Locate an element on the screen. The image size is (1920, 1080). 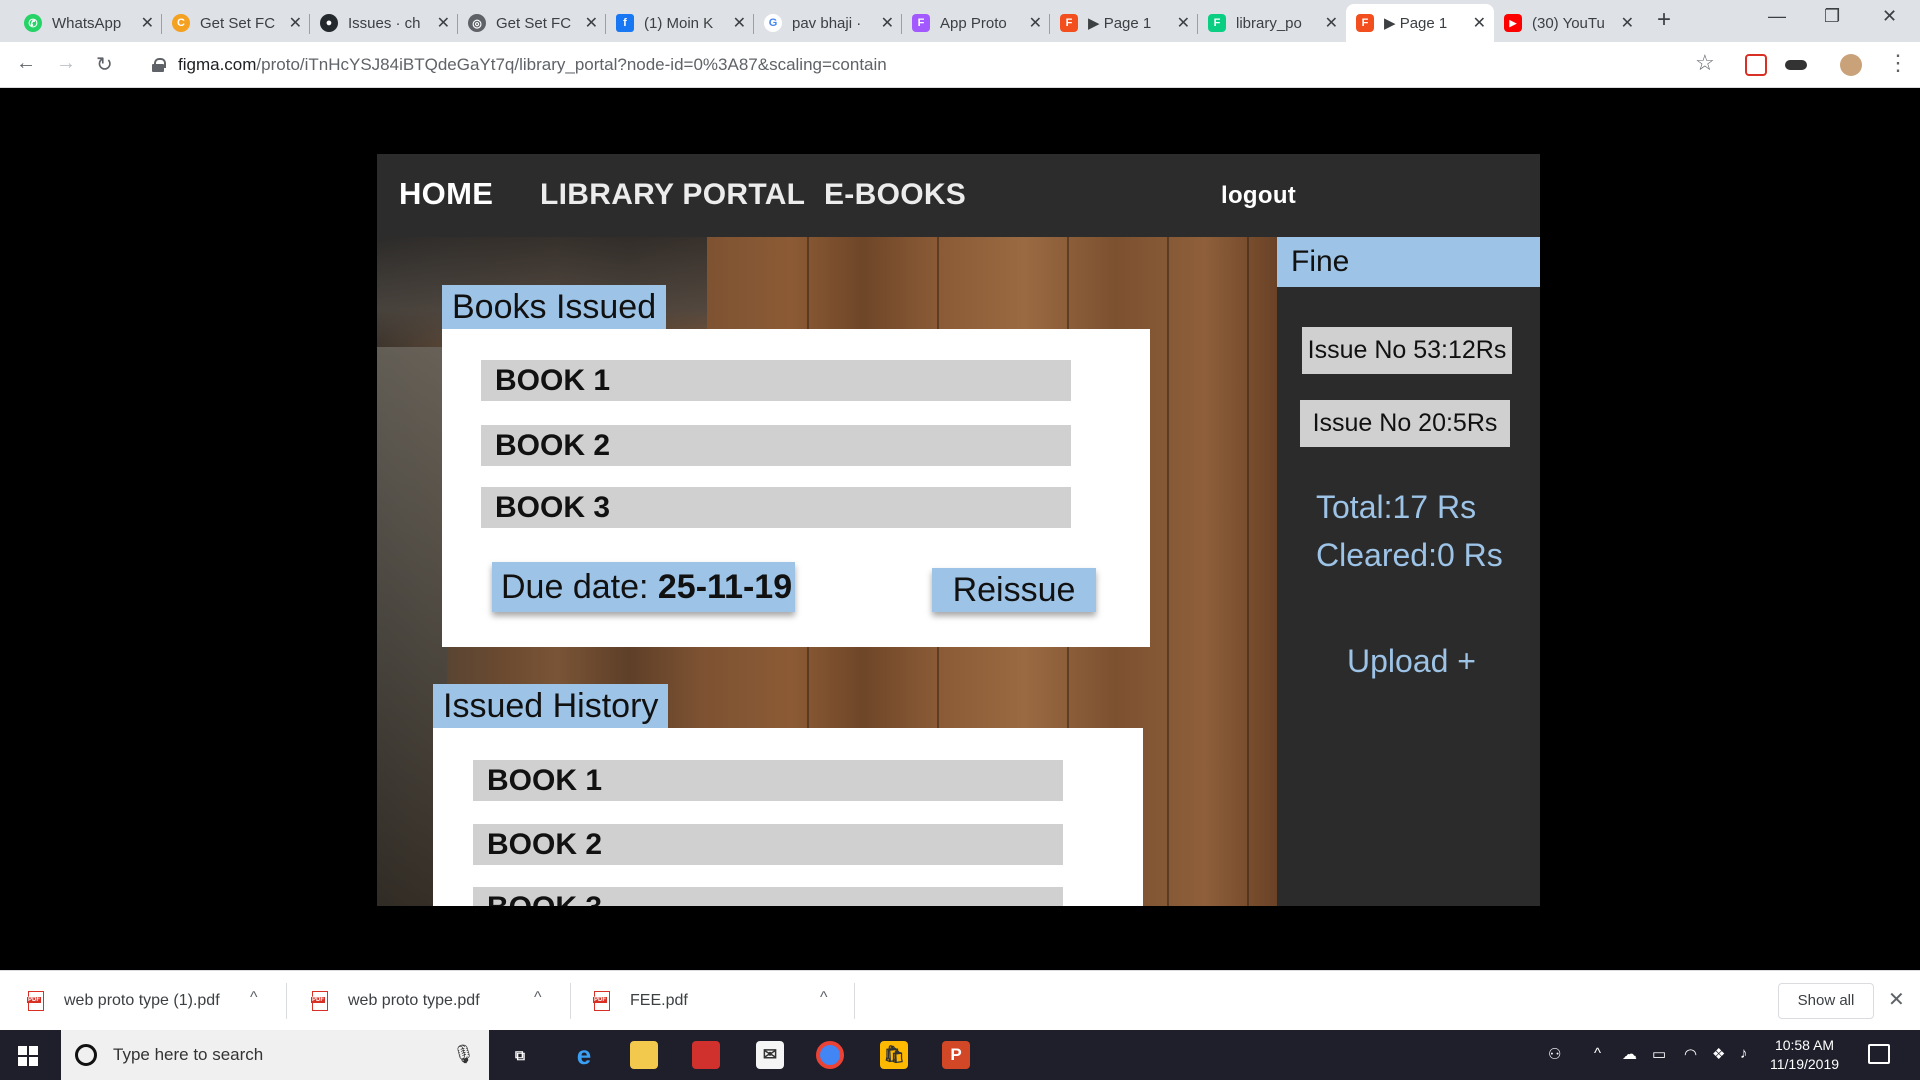
tab-title: WhatsApp is located at coordinates (87, 23).